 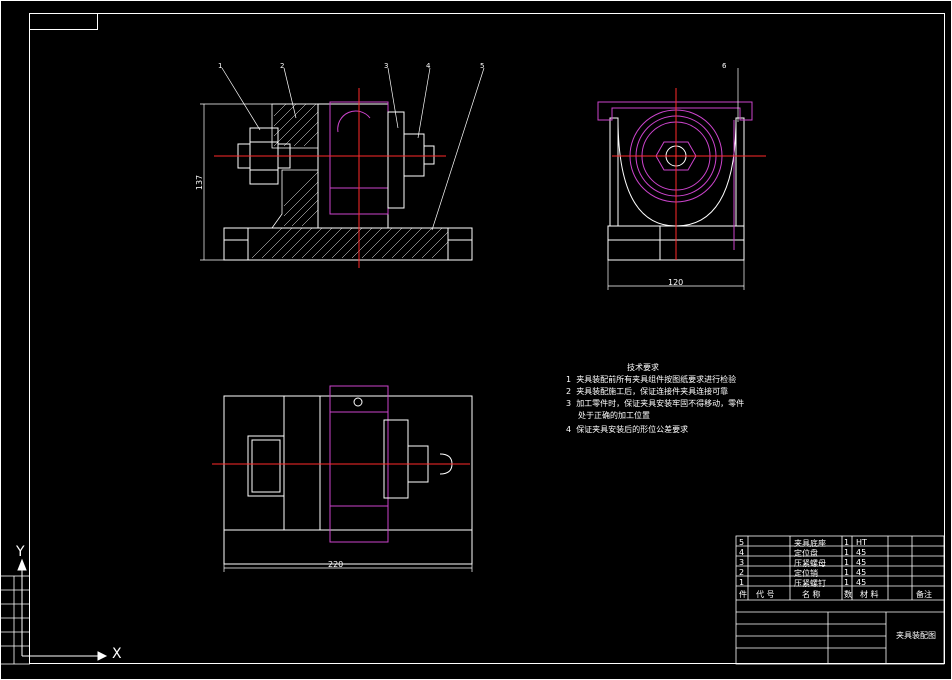 What do you see at coordinates (861, 542) in the screenshot?
I see `tb-row-material: HT` at bounding box center [861, 542].